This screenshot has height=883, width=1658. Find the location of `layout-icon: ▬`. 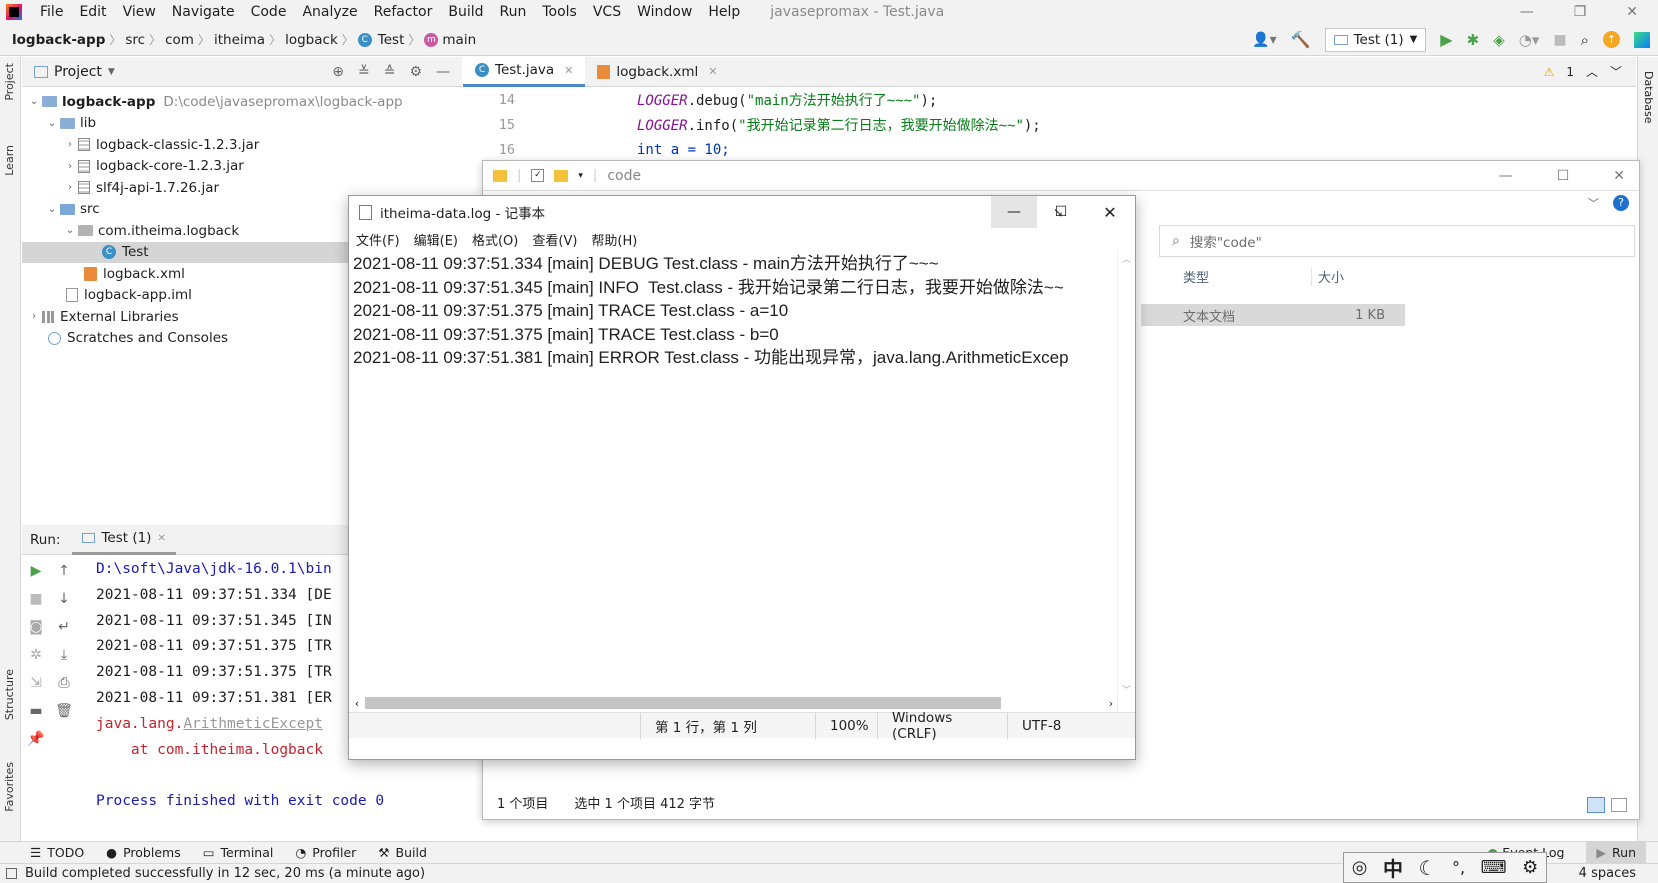

layout-icon: ▬ is located at coordinates (35, 711).